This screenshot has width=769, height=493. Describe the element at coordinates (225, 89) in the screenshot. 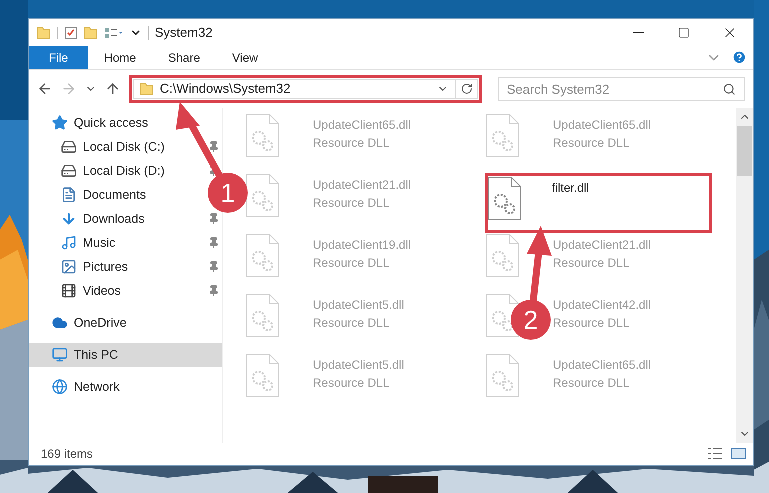

I see `address-path: C:\Windows\System32` at that location.